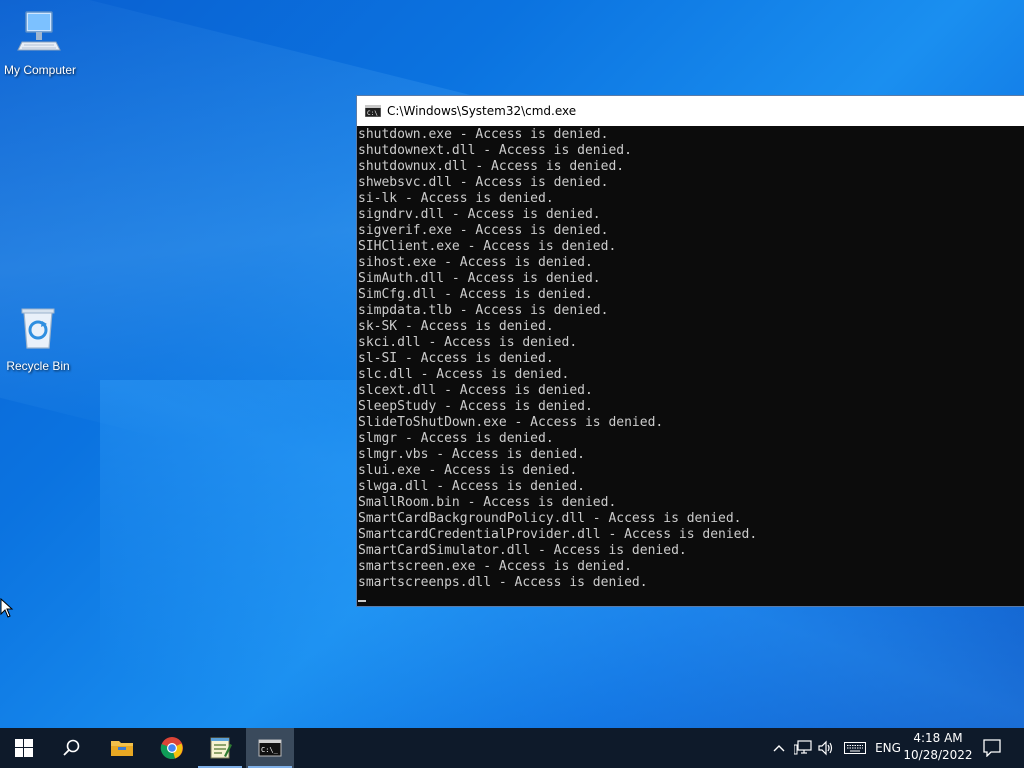  I want to click on console-cursor, so click(362, 601).